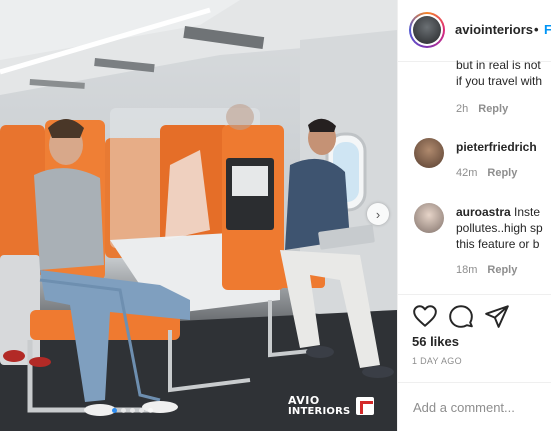 The image size is (551, 431). What do you see at coordinates (462, 109) in the screenshot?
I see `comment-time: 2h` at bounding box center [462, 109].